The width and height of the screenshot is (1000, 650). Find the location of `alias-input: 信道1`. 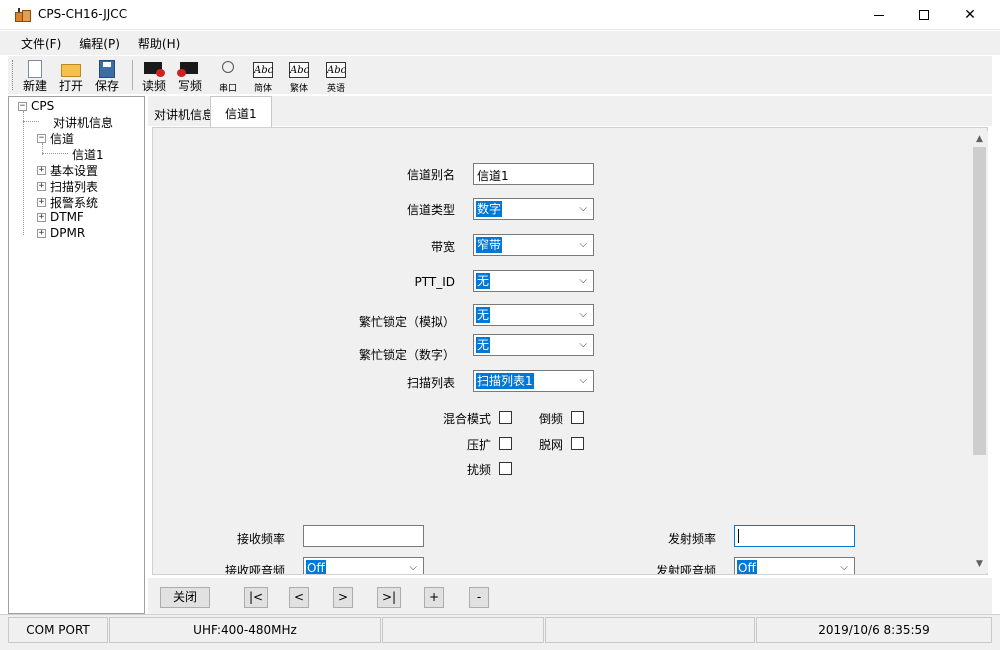

alias-input: 信道1 is located at coordinates (533, 174).